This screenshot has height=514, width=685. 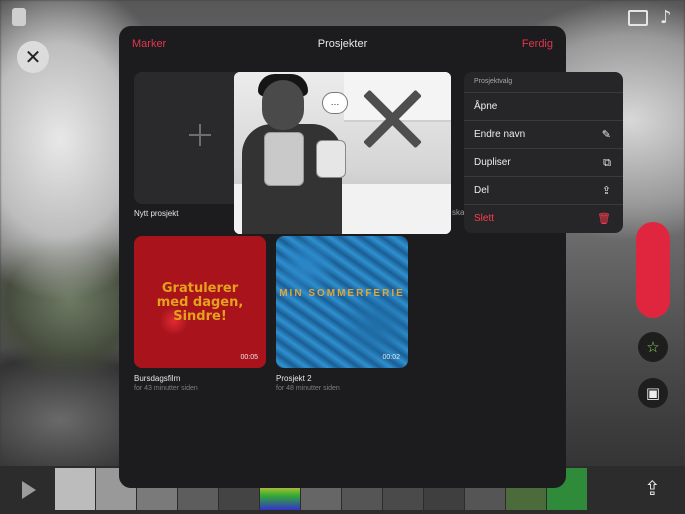 I want to click on trash-icon: 🗑, so click(x=604, y=218).